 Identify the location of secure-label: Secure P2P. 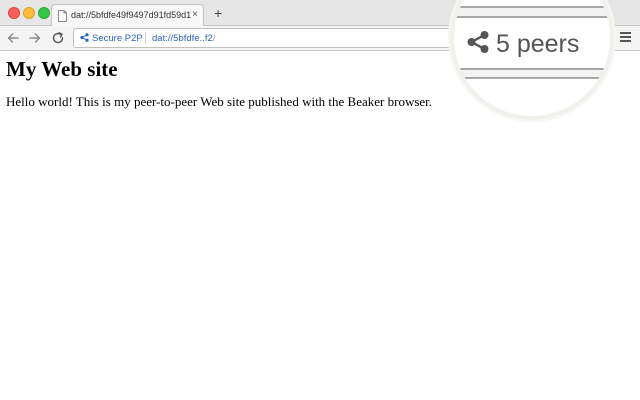
(117, 38).